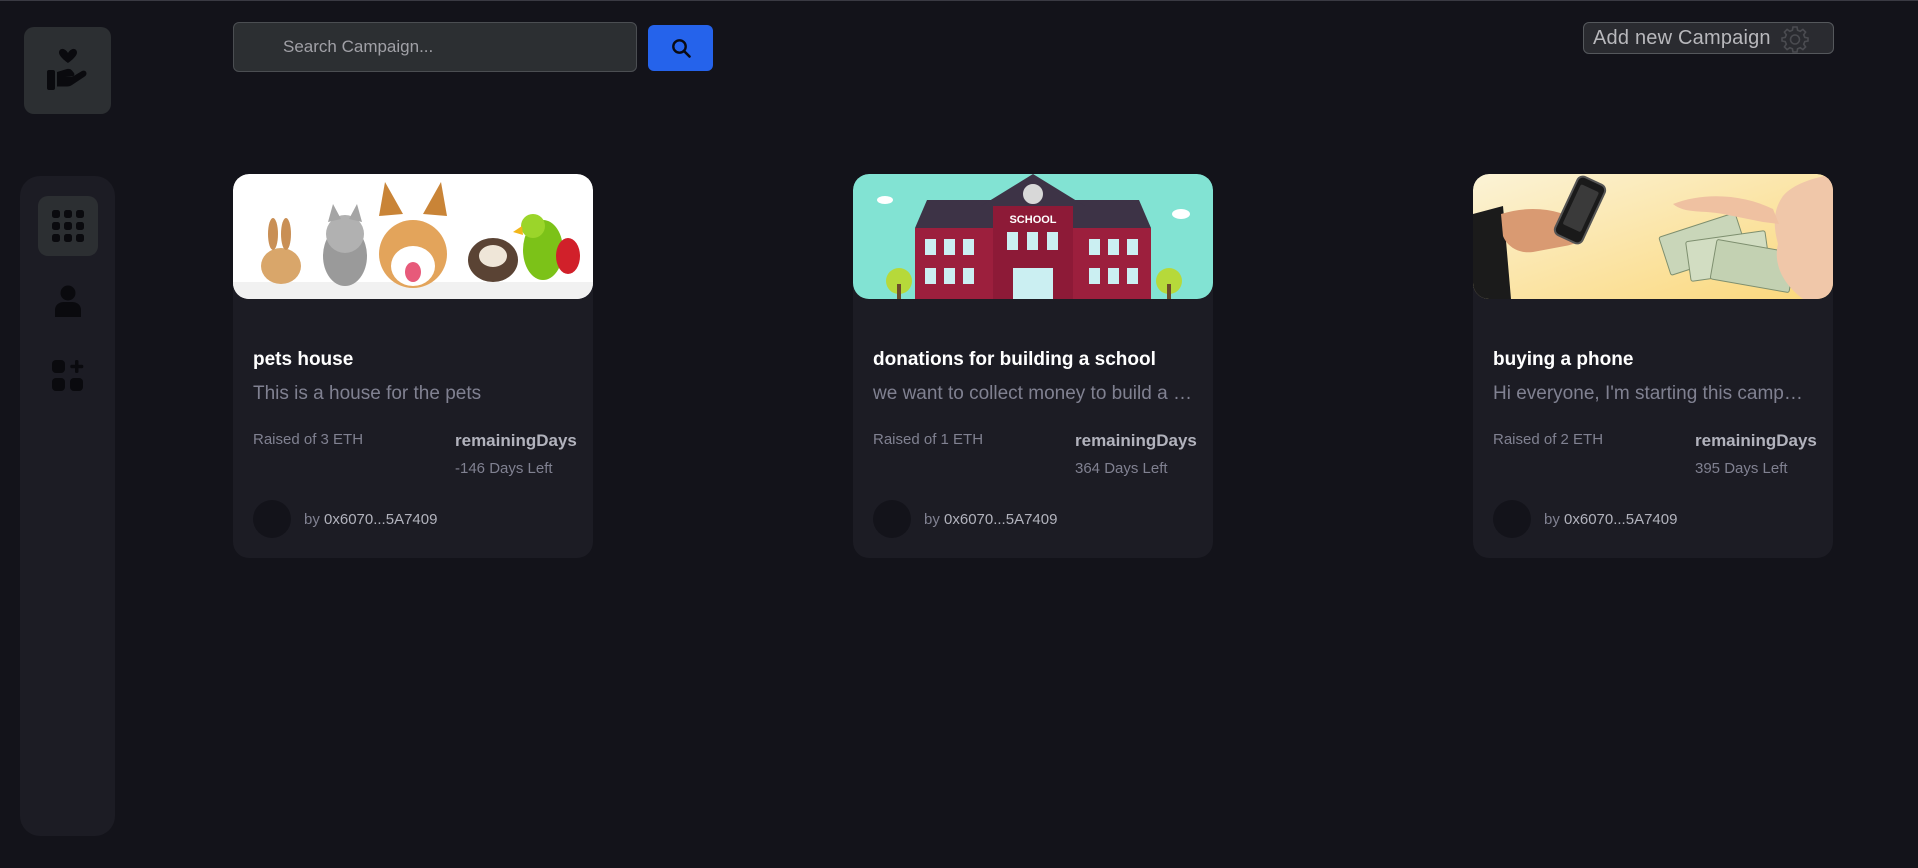 The height and width of the screenshot is (868, 1918). I want to click on raised-amount: Raised of 3 ETH, so click(308, 439).